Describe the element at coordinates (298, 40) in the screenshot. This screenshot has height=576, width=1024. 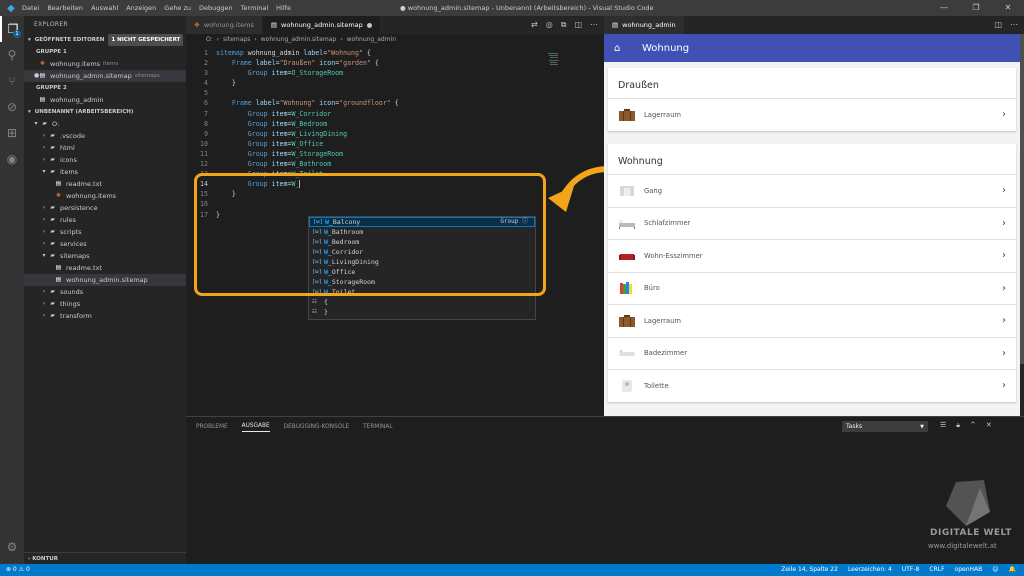
I see `breadcrumb-item: wohnung_admin.sitemap` at that location.